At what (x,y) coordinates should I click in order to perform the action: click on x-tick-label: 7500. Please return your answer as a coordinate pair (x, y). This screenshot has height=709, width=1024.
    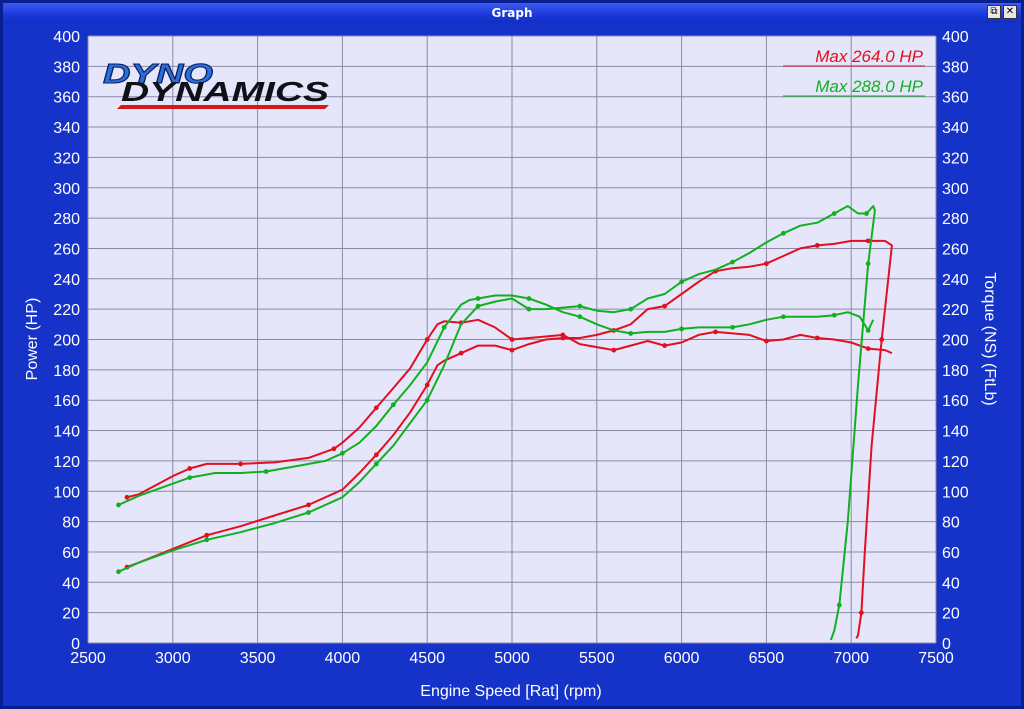
    Looking at the image, I should click on (936, 658).